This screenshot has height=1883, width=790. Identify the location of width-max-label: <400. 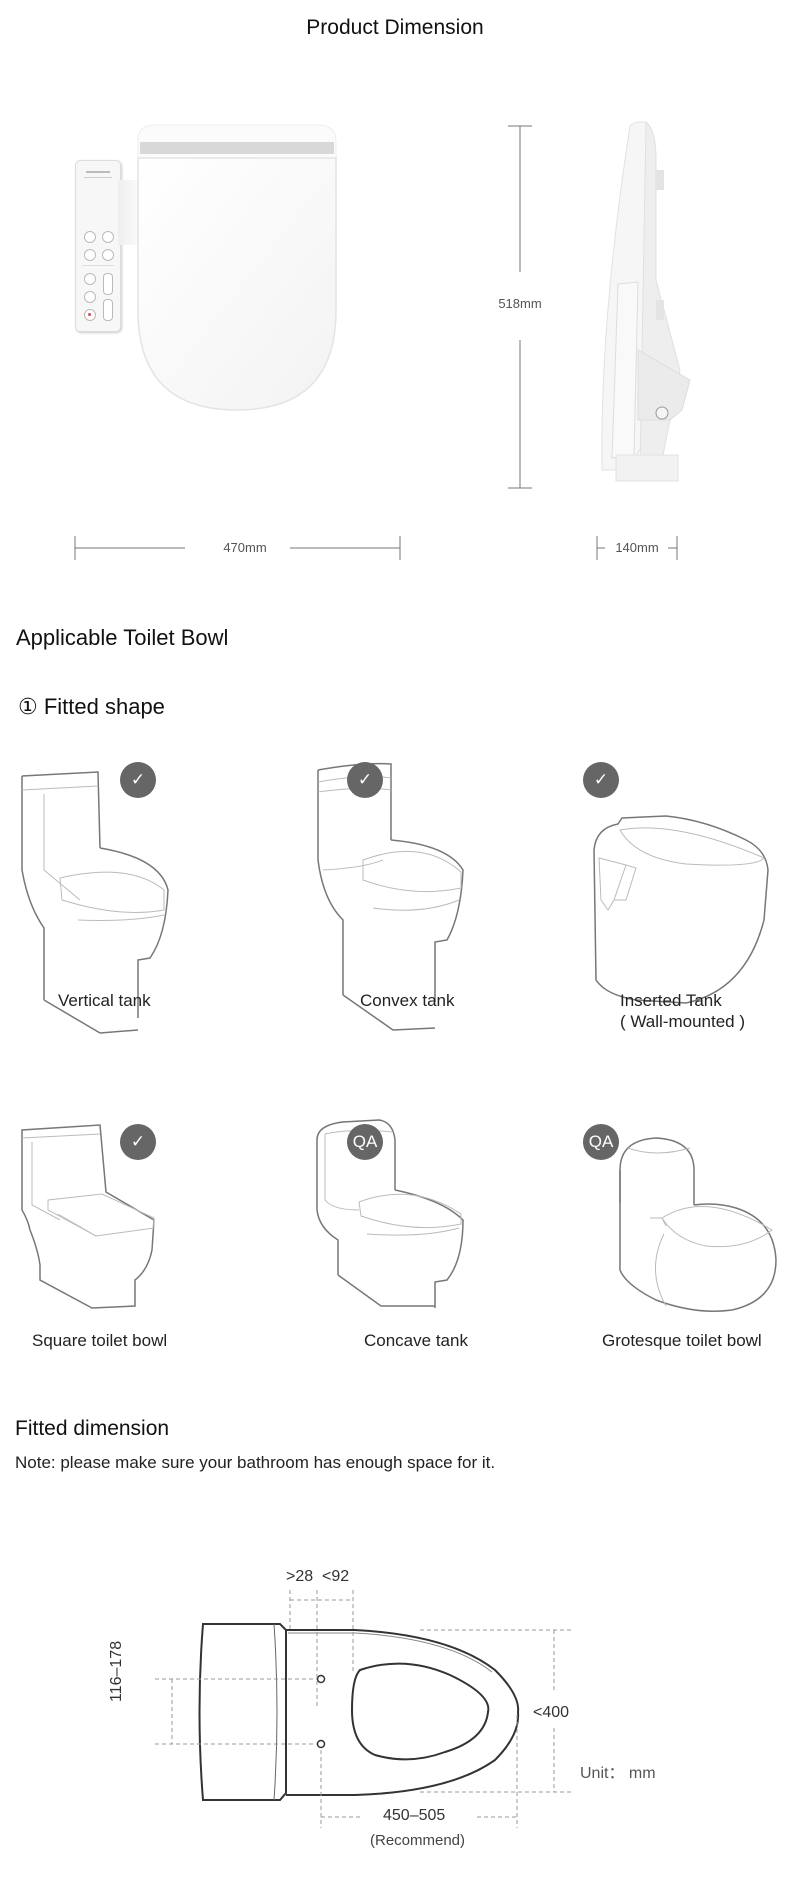
(551, 1712).